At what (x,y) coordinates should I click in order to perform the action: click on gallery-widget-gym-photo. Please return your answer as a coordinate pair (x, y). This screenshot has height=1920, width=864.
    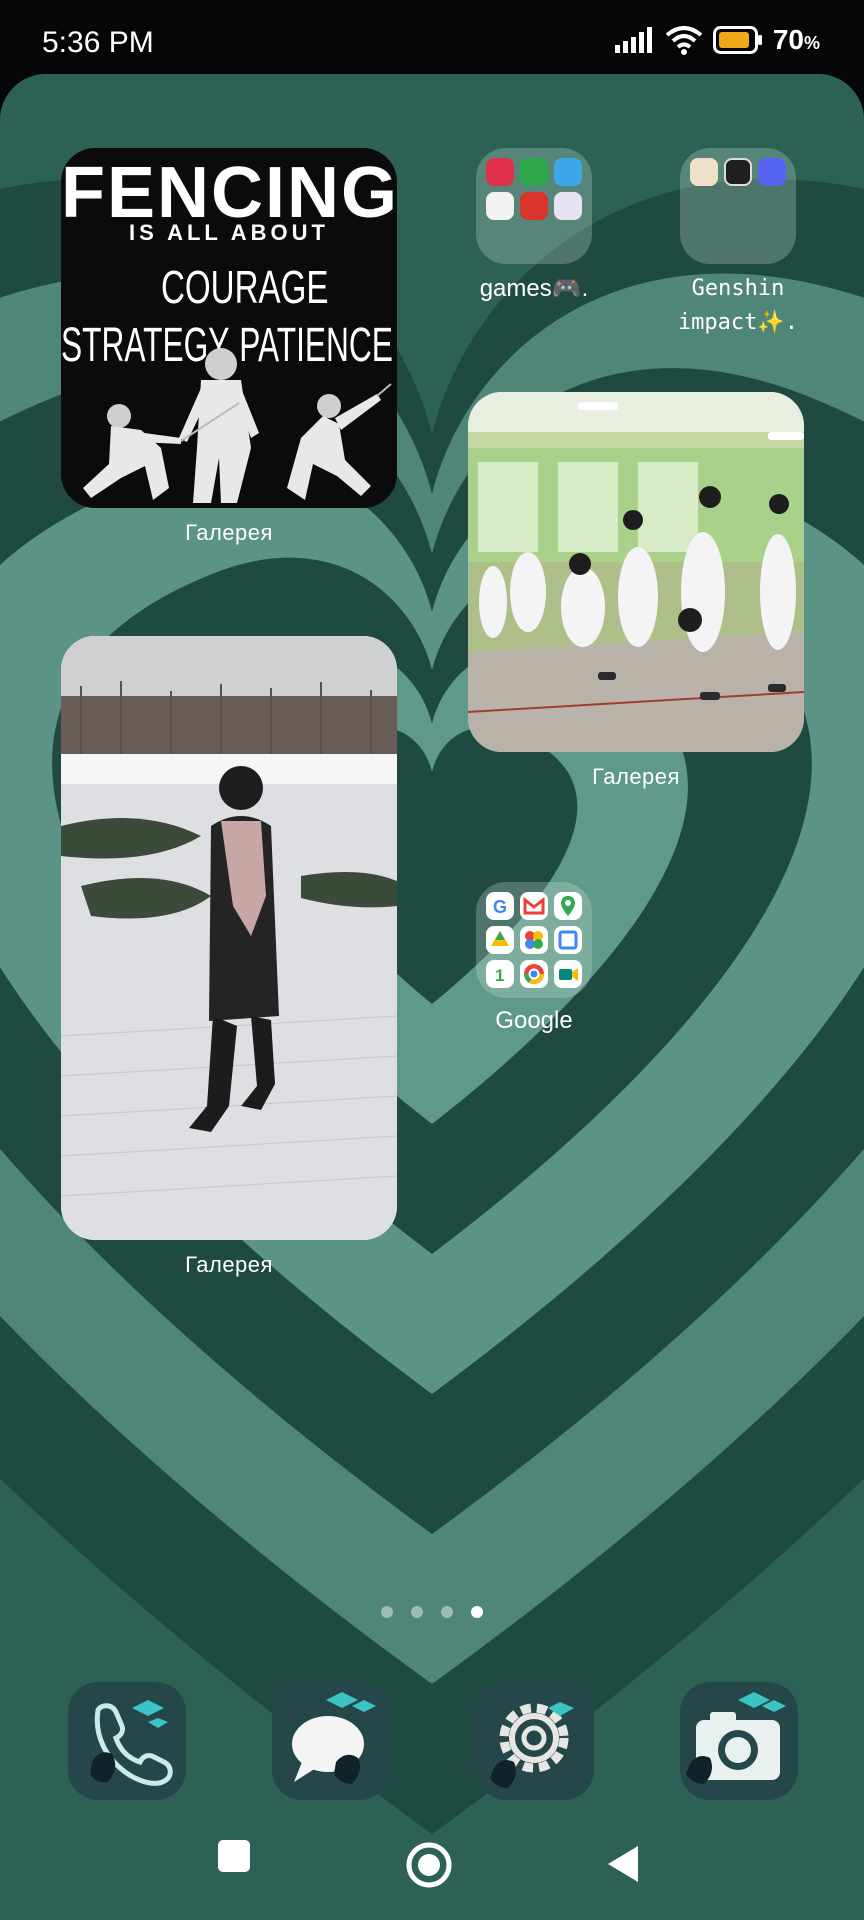
    Looking at the image, I should click on (636, 572).